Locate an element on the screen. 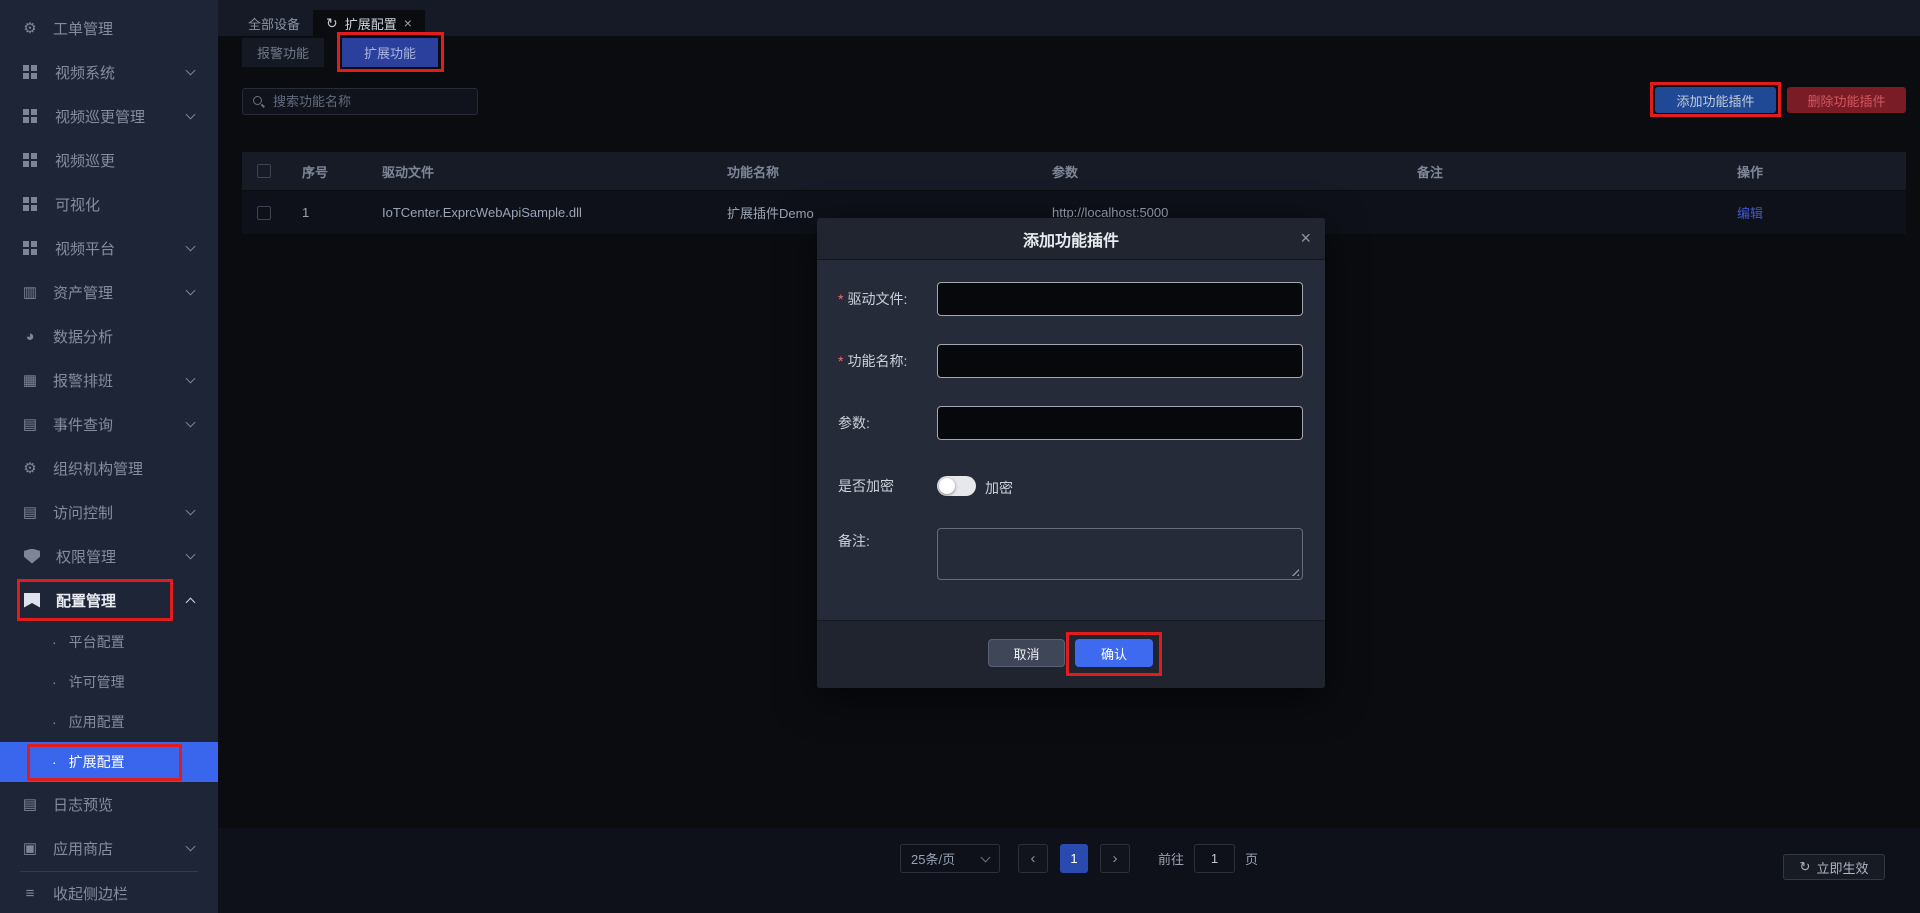 The width and height of the screenshot is (1920, 913). pagination: 25条/页 ‹ 1 › 前往 页 is located at coordinates (1079, 858).